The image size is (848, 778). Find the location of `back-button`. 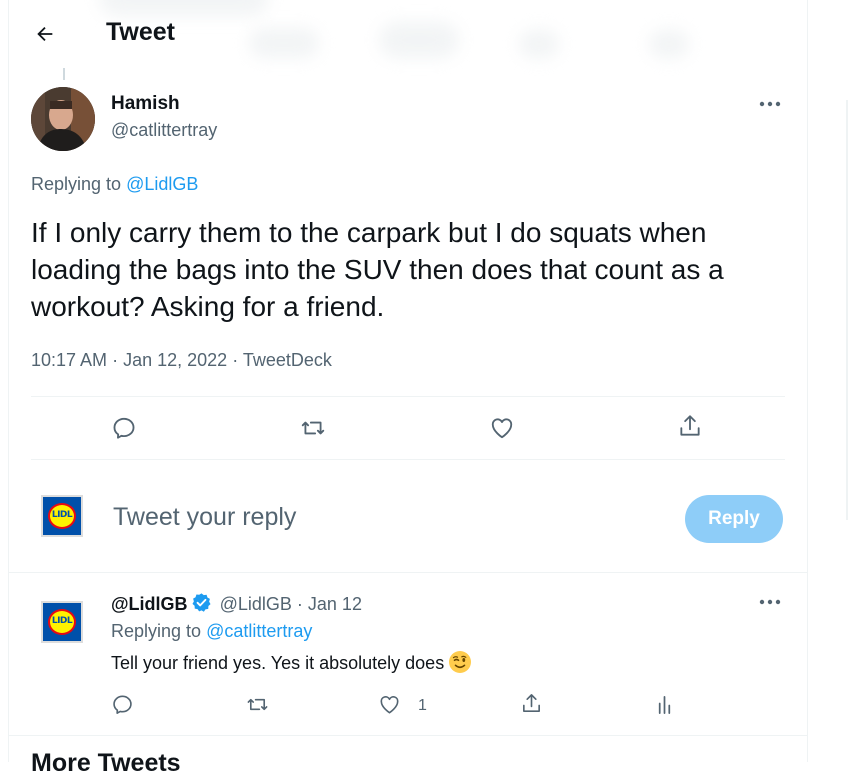

back-button is located at coordinates (45, 34).